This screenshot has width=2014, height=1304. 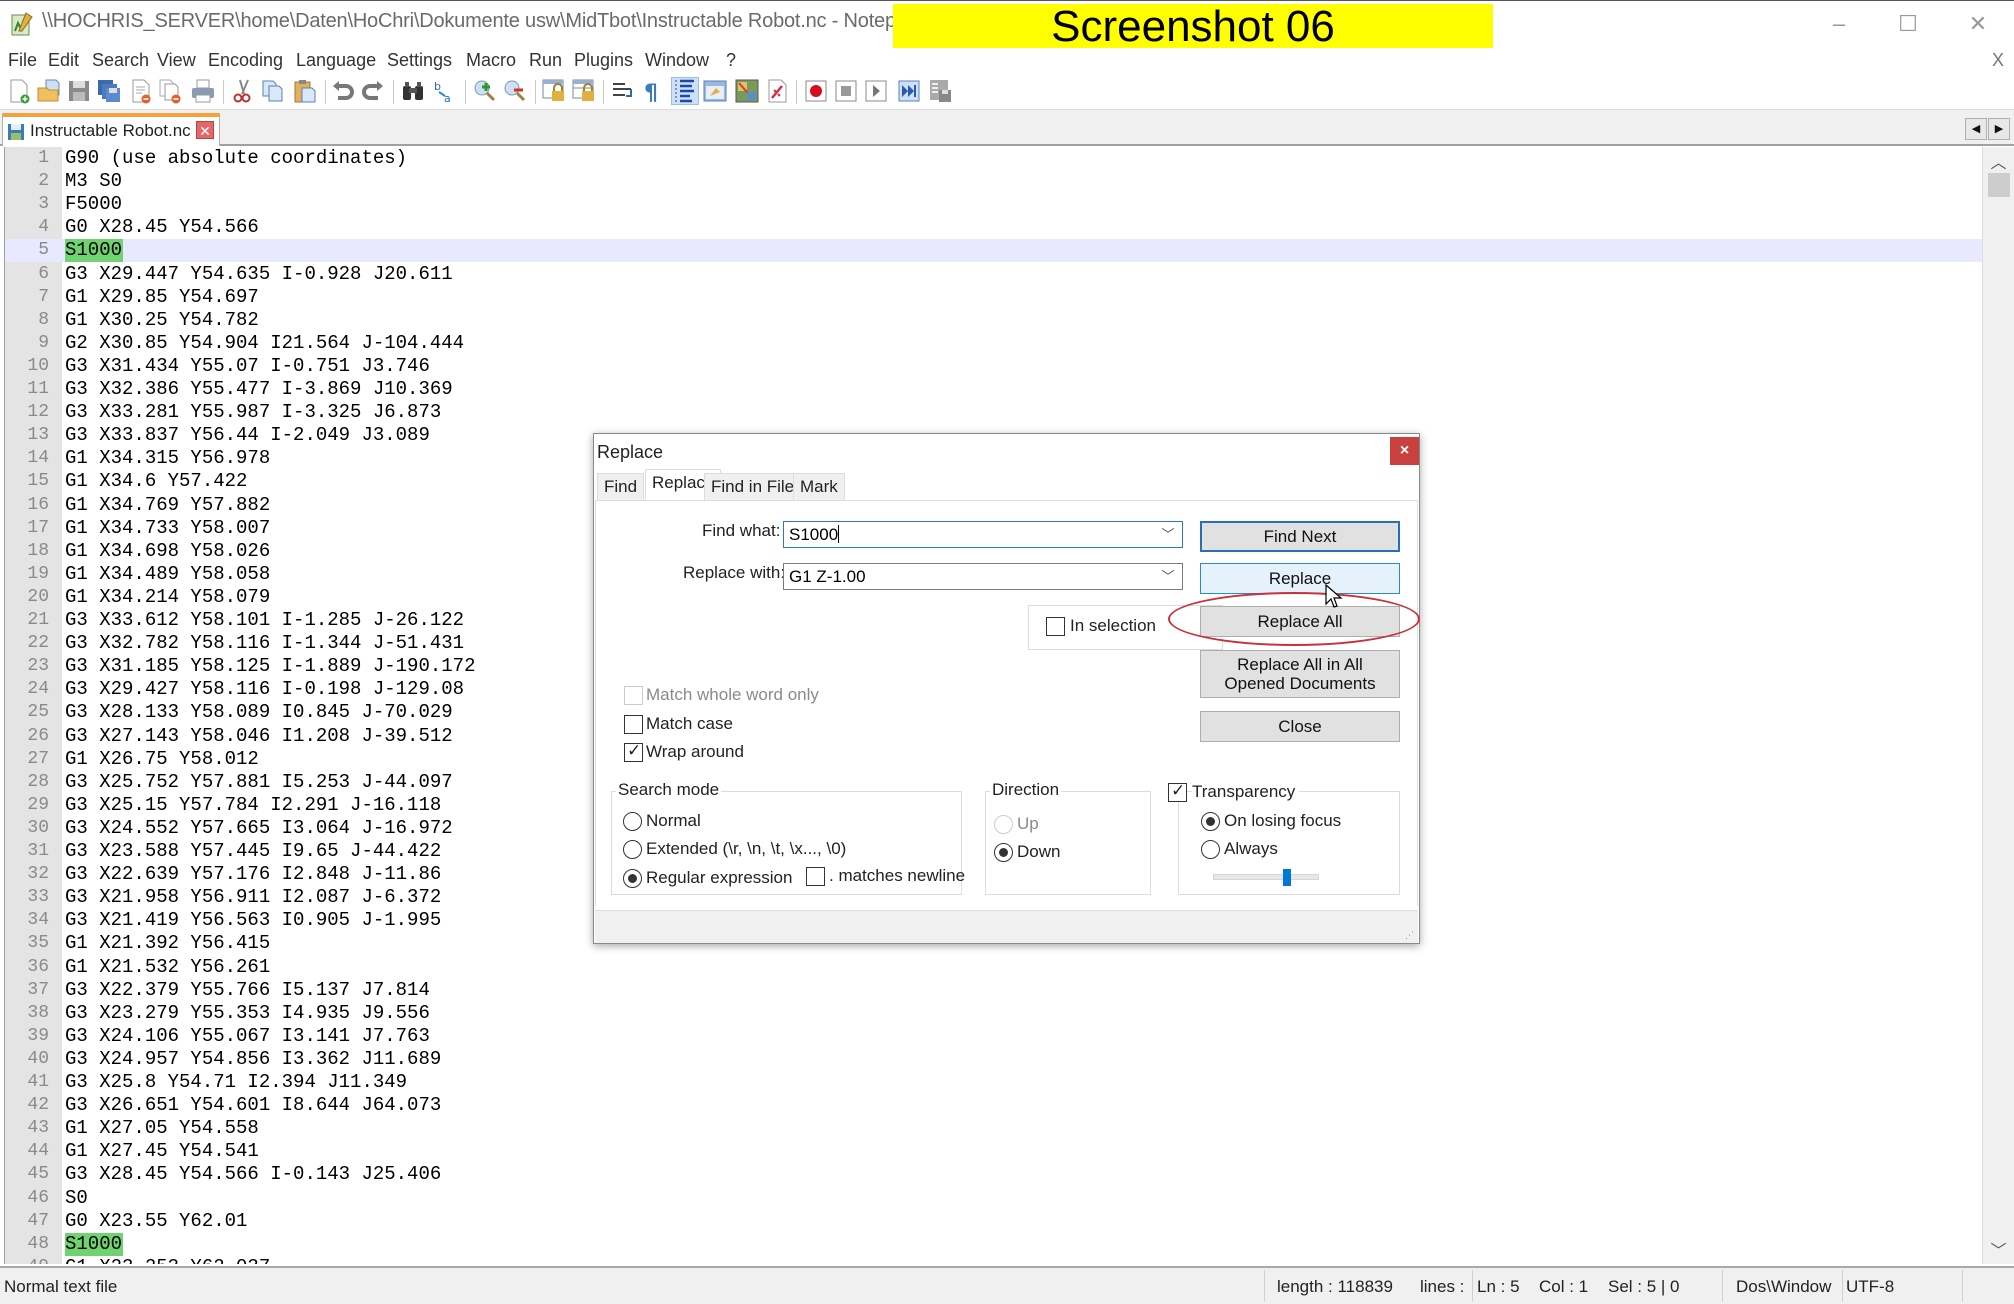 I want to click on user-defined-language-icon, so click(x=715, y=91).